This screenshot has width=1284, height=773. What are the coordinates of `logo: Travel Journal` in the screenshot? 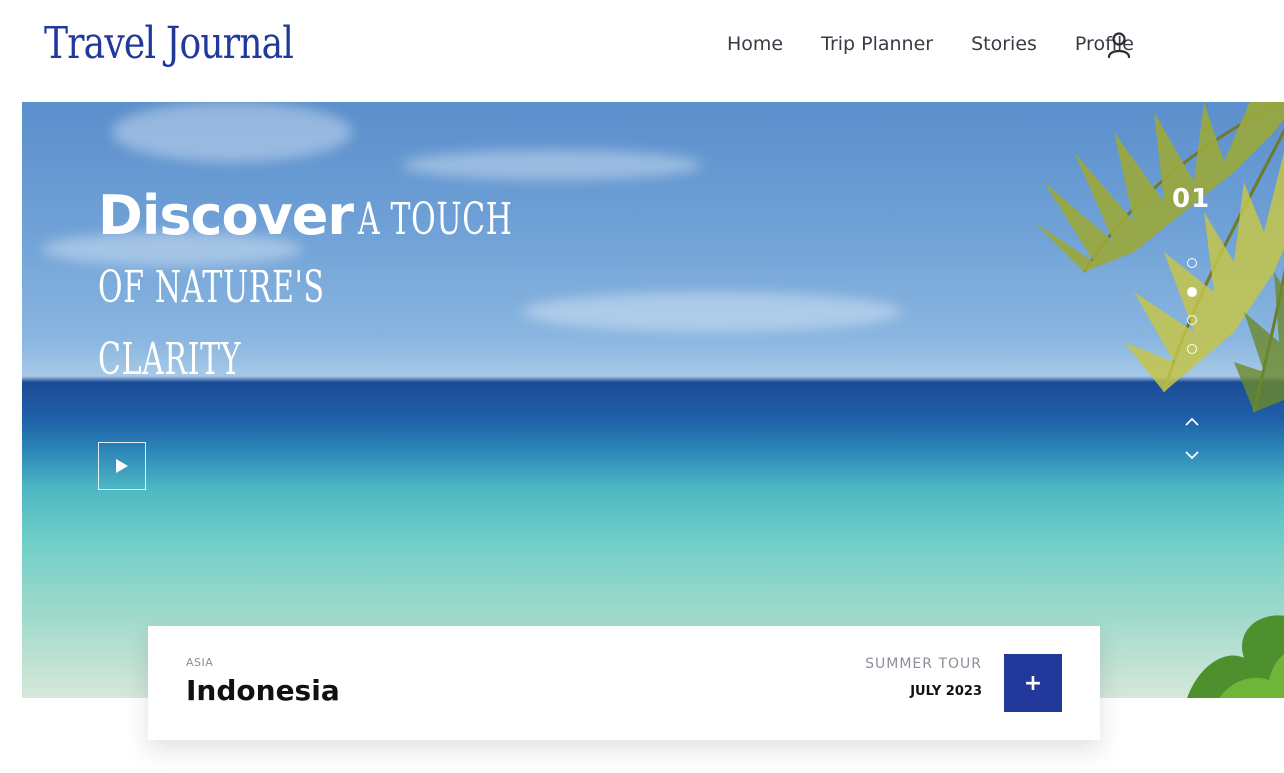 It's located at (169, 44).